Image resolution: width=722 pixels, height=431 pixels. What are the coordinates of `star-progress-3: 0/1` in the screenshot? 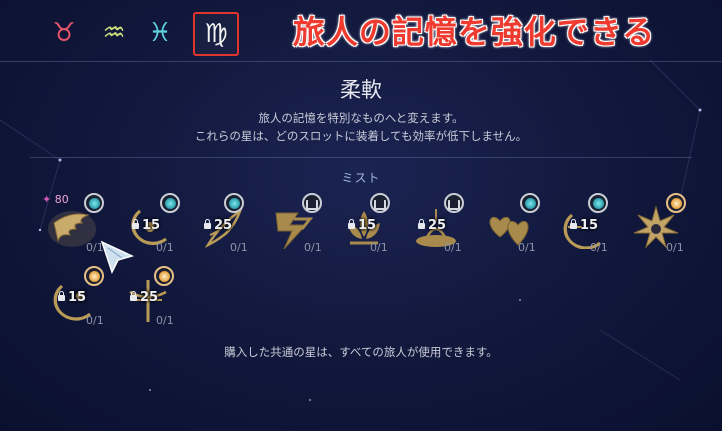 It's located at (239, 247).